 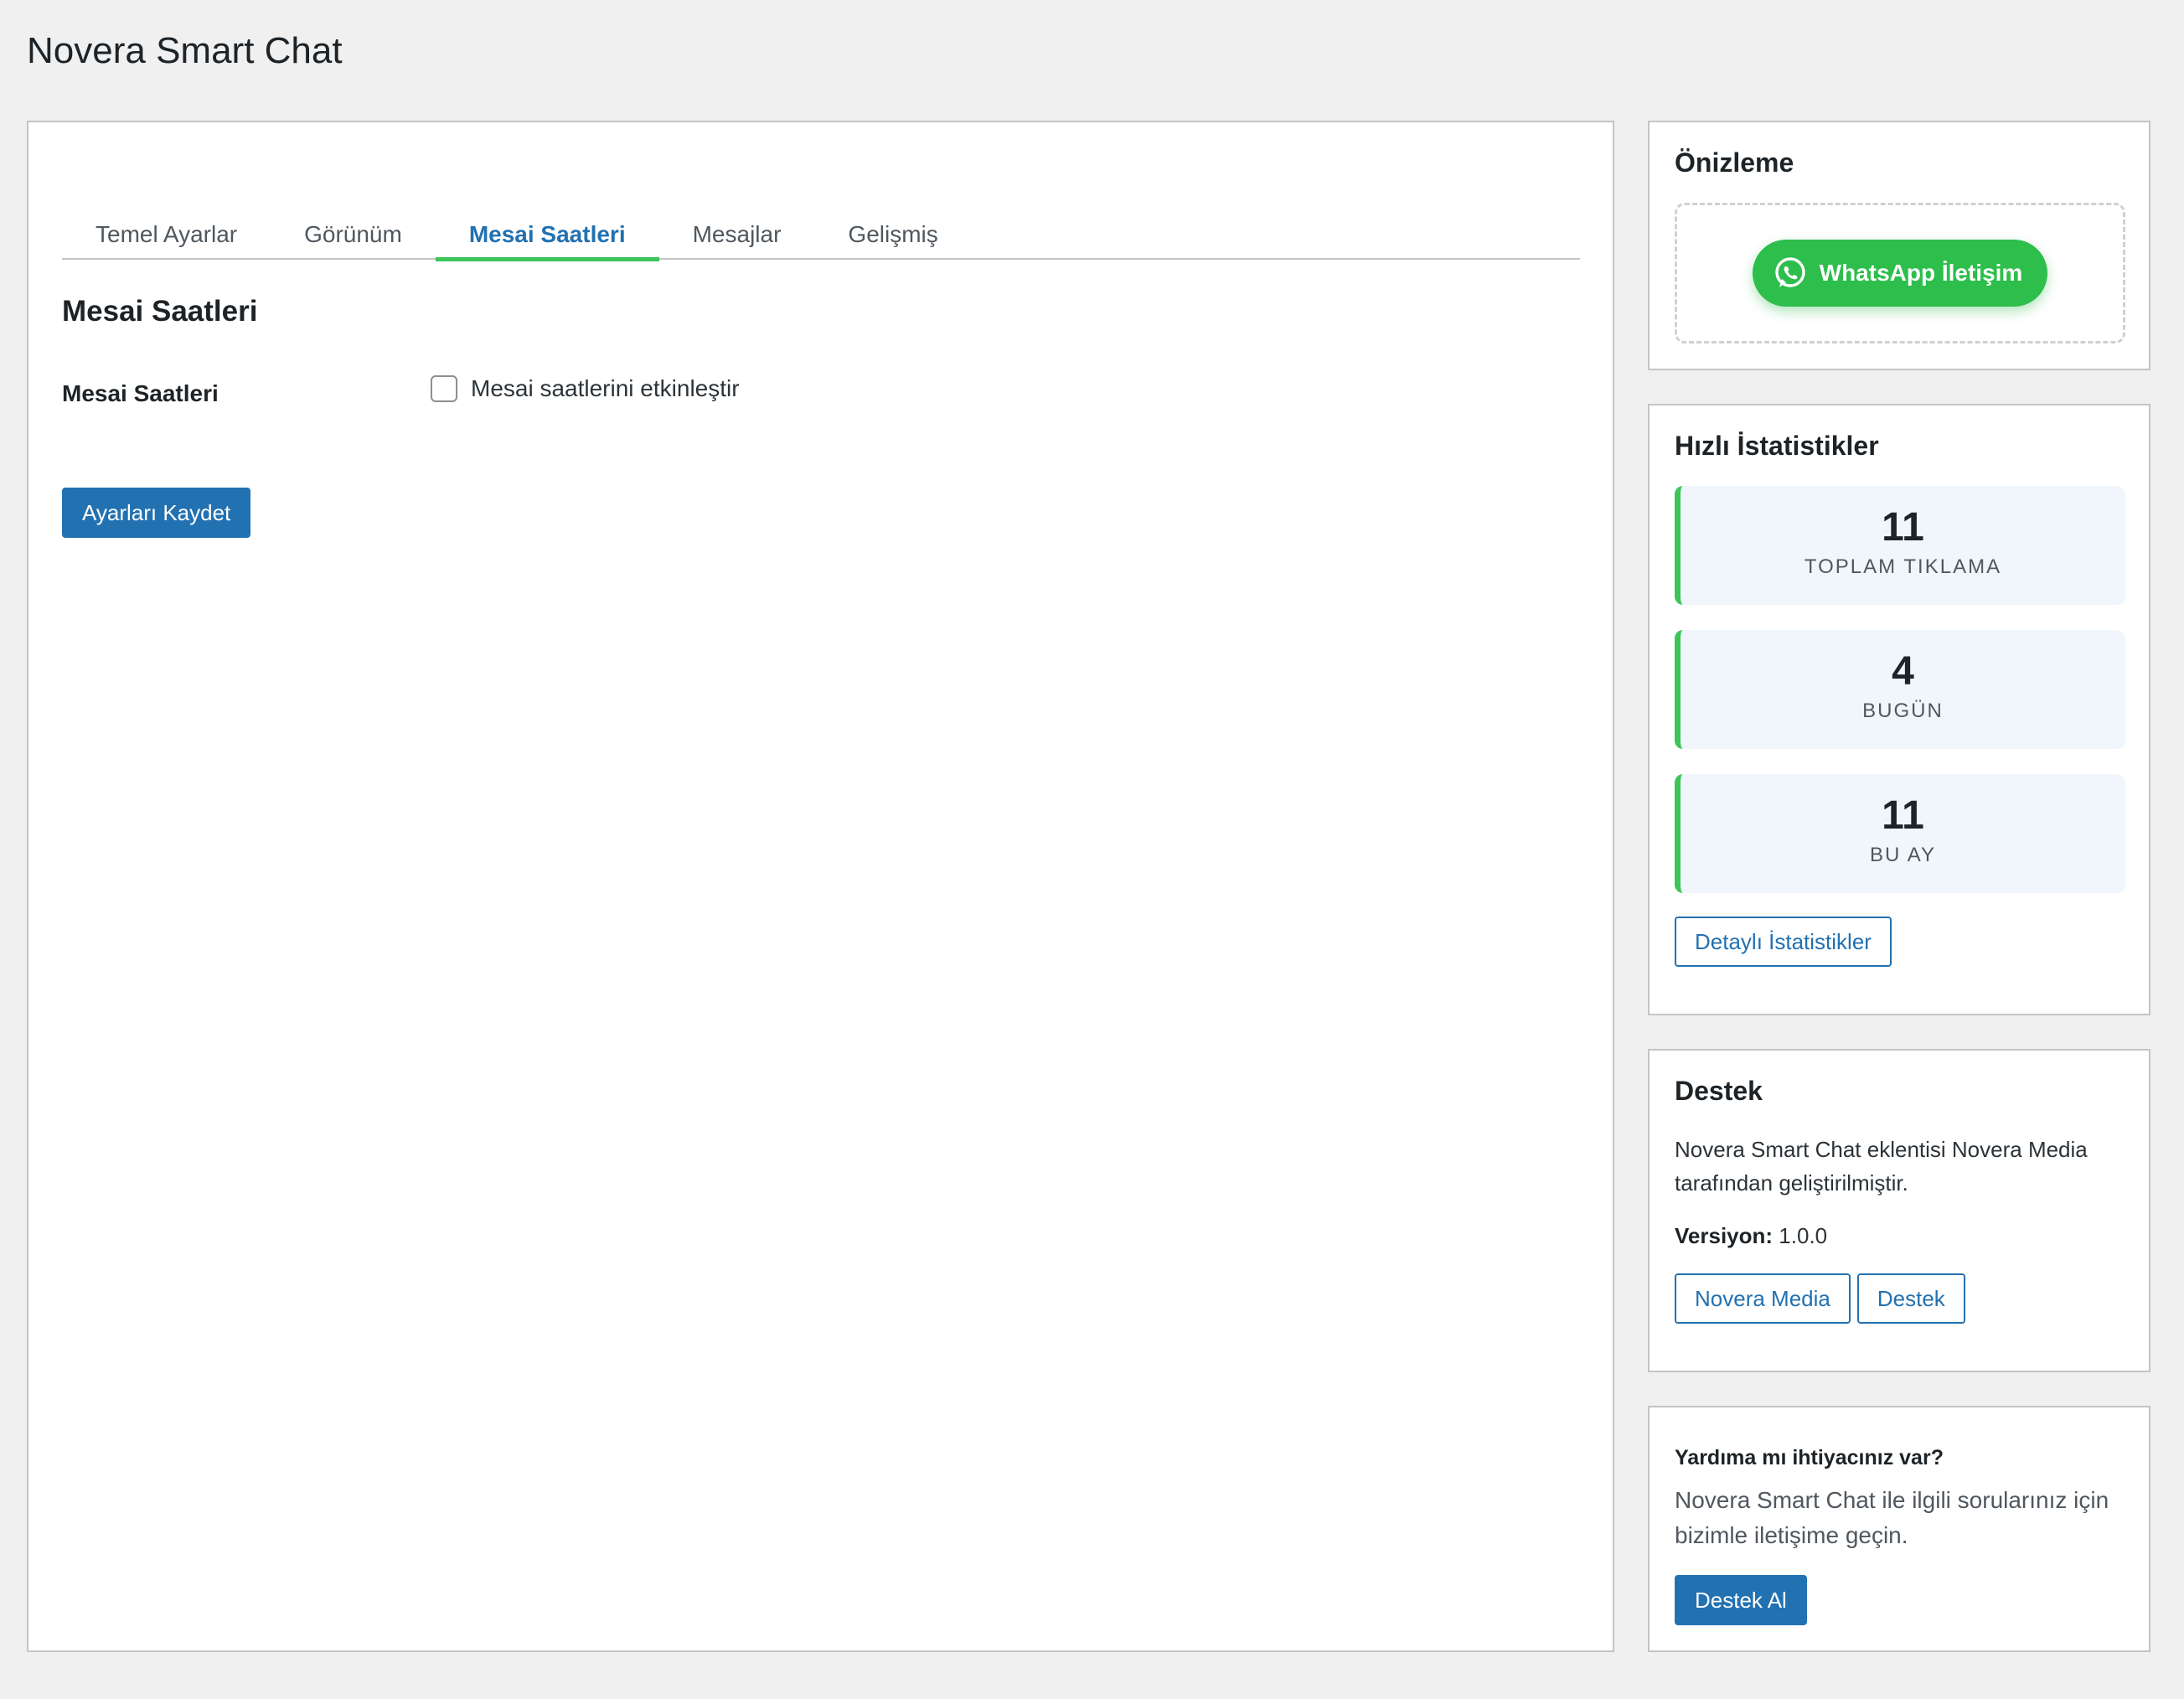 I want to click on stat-label: BUGÜN, so click(x=1903, y=711).